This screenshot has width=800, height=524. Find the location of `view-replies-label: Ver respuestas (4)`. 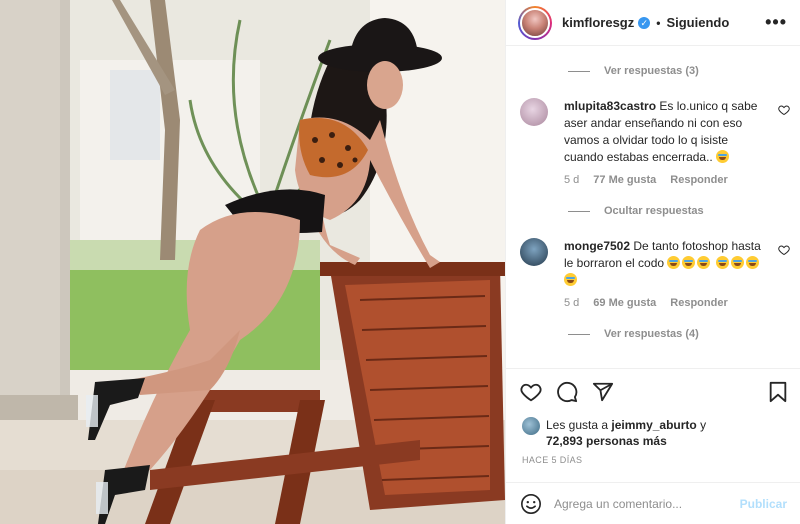

view-replies-label: Ver respuestas (4) is located at coordinates (651, 334).